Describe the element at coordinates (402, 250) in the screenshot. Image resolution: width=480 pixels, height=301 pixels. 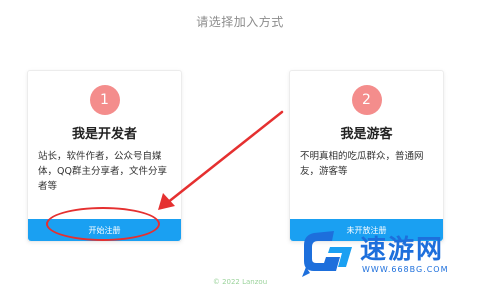
I see `watermark-brand-text: 速游网` at that location.